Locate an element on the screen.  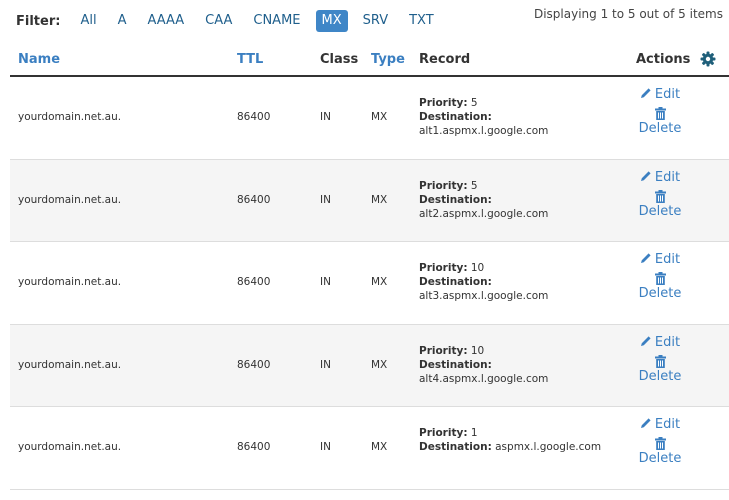
table-header: Name TTL Class Type Record Actions is located at coordinates (369, 60).